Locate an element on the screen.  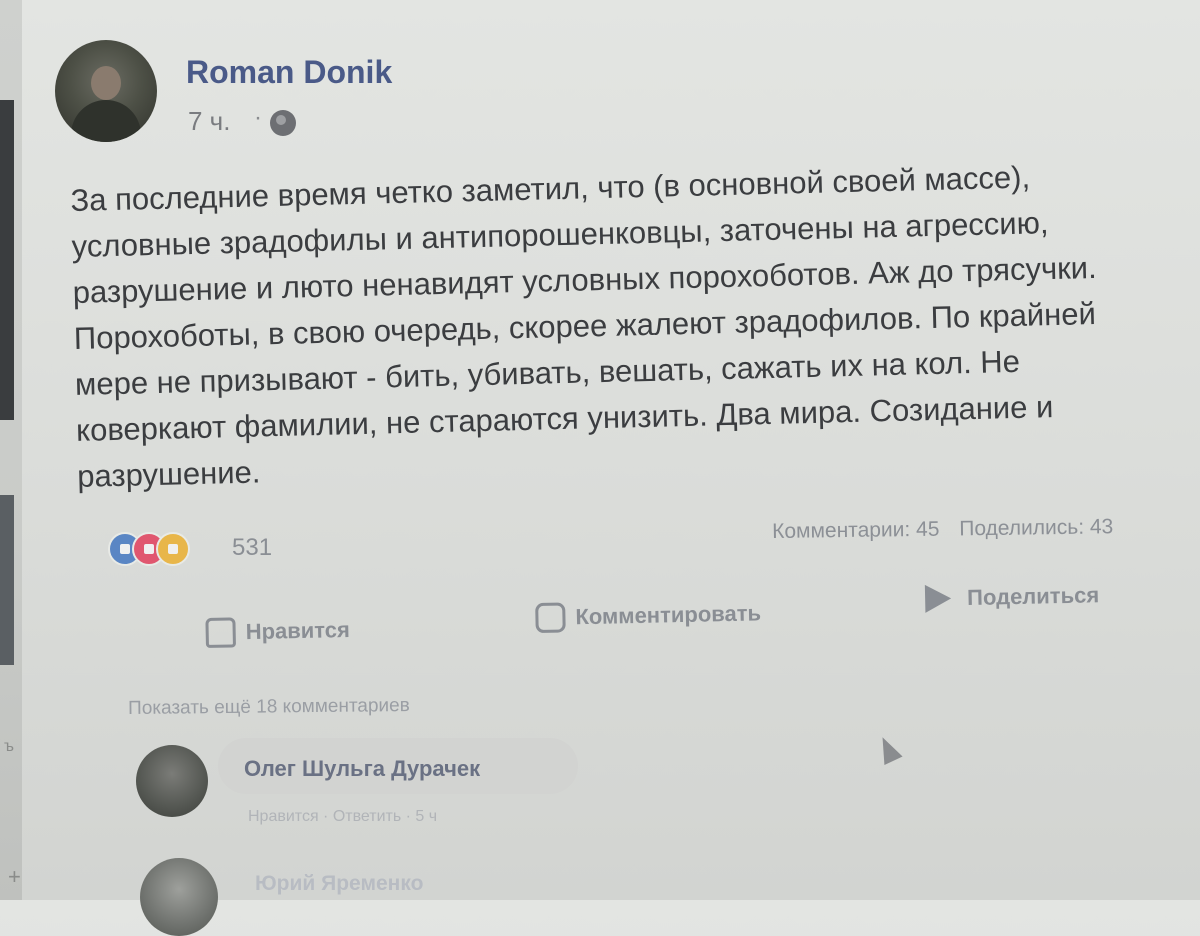
share-button-label: Поделиться is located at coordinates (1033, 596).